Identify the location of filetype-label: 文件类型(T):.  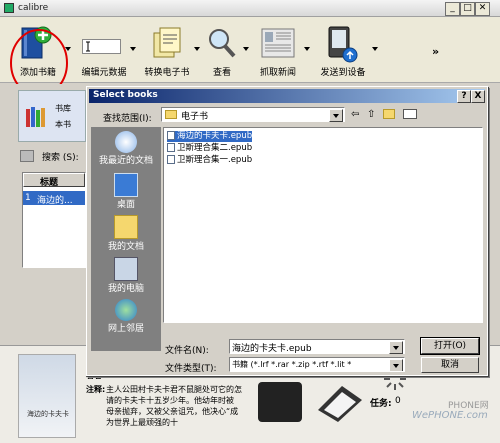
(191, 369).